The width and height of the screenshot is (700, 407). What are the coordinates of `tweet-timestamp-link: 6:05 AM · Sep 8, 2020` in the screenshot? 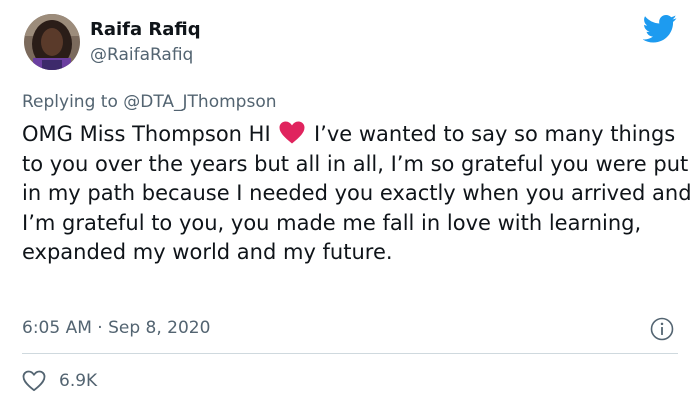 It's located at (116, 328).